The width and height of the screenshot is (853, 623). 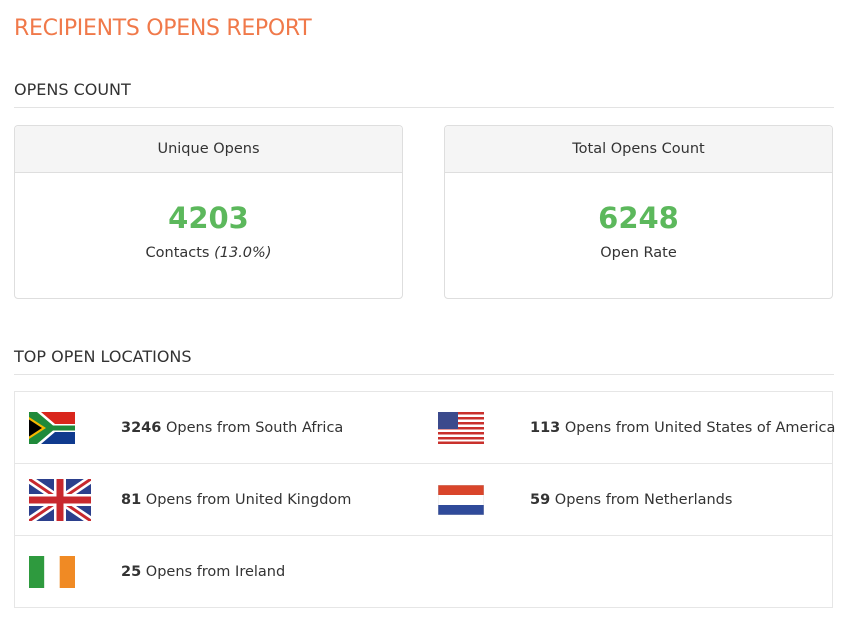 What do you see at coordinates (424, 94) in the screenshot?
I see `opens-count-heading: OPENS COUNT` at bounding box center [424, 94].